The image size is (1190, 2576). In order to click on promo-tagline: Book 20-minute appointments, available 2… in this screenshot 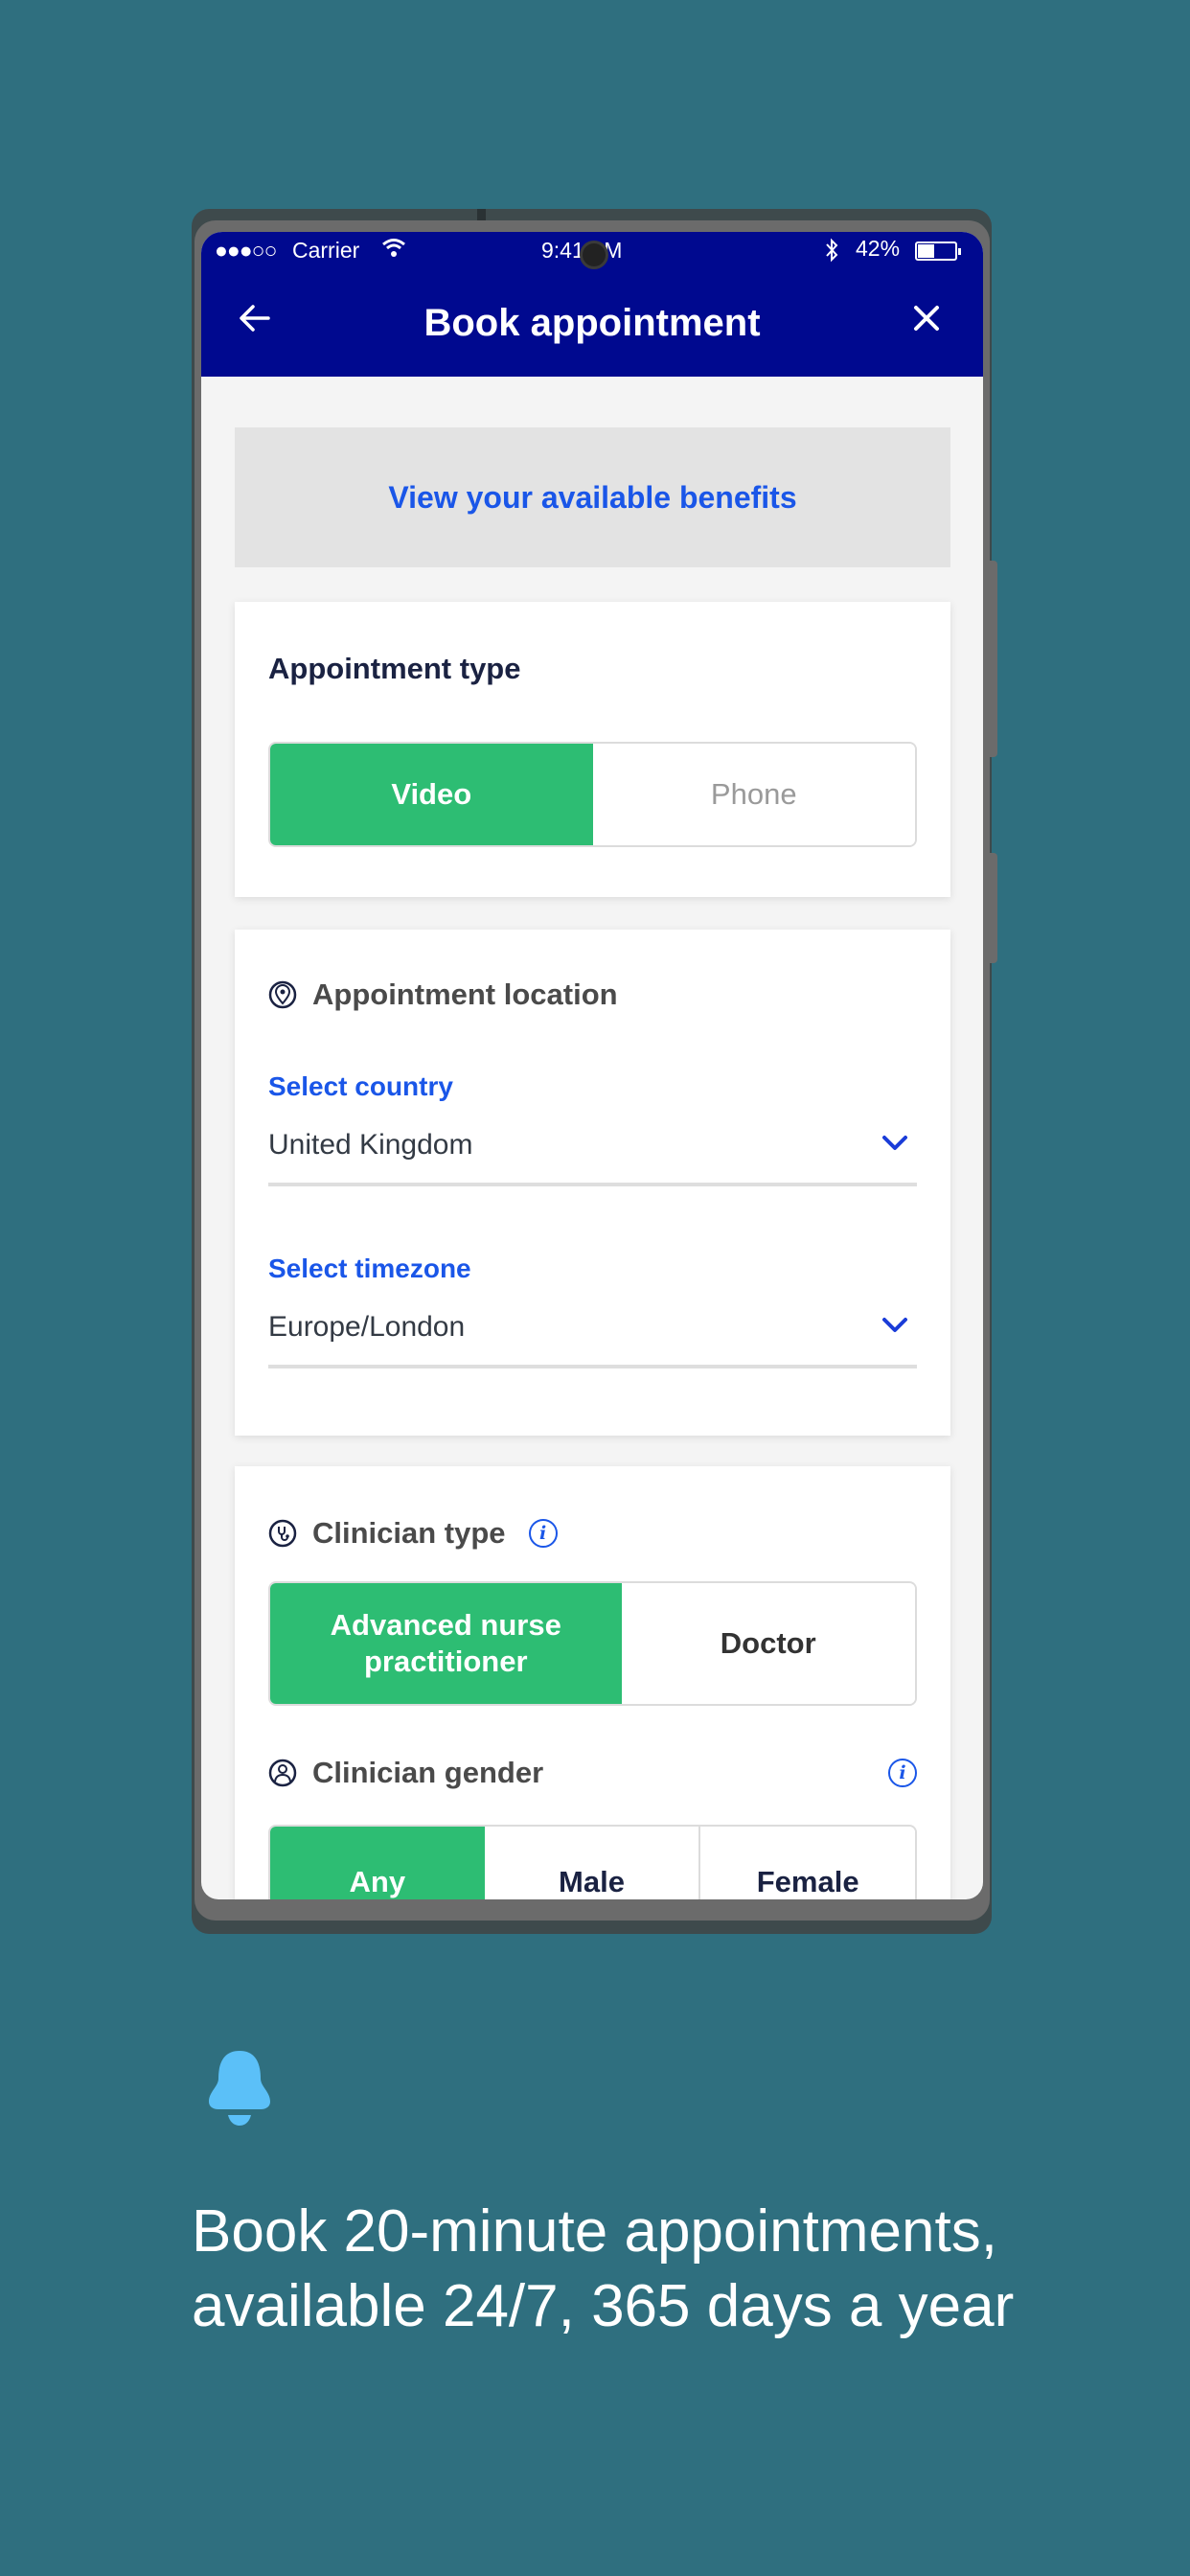, I will do `click(604, 2268)`.